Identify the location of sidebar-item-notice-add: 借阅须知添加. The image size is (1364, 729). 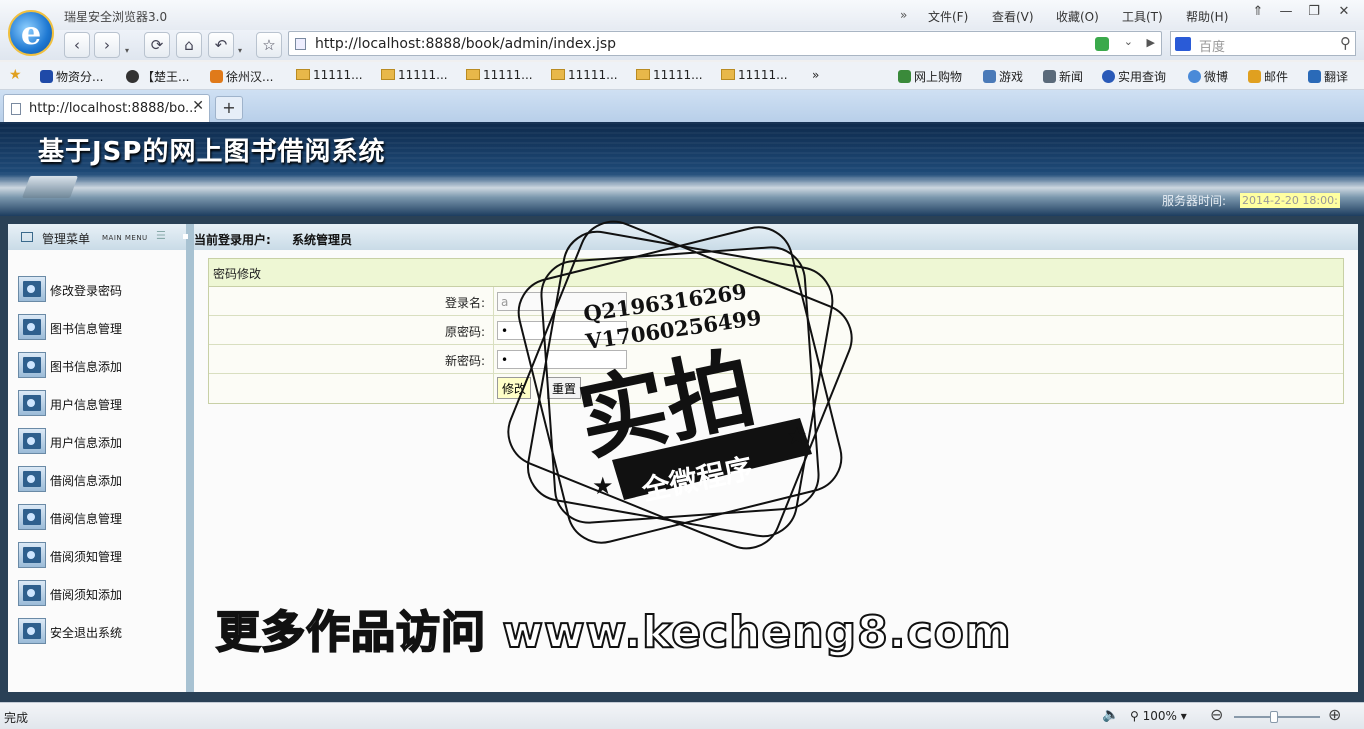
(98, 594).